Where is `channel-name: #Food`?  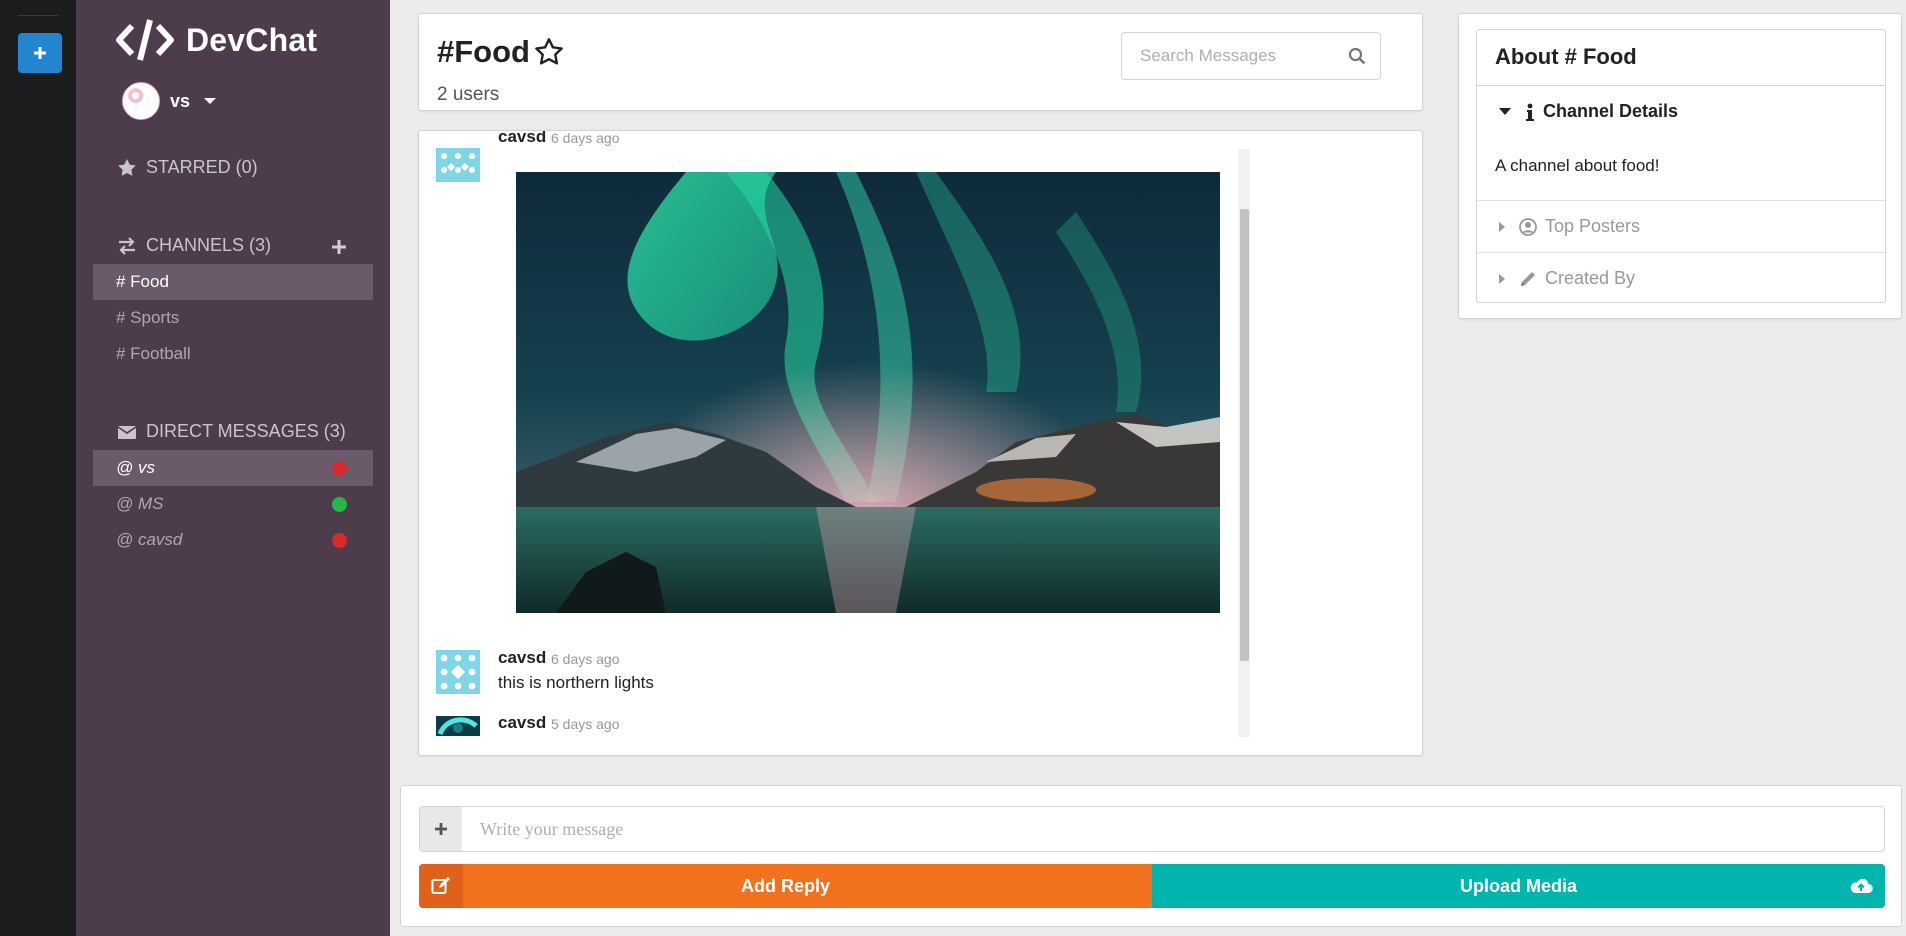 channel-name: #Food is located at coordinates (483, 51).